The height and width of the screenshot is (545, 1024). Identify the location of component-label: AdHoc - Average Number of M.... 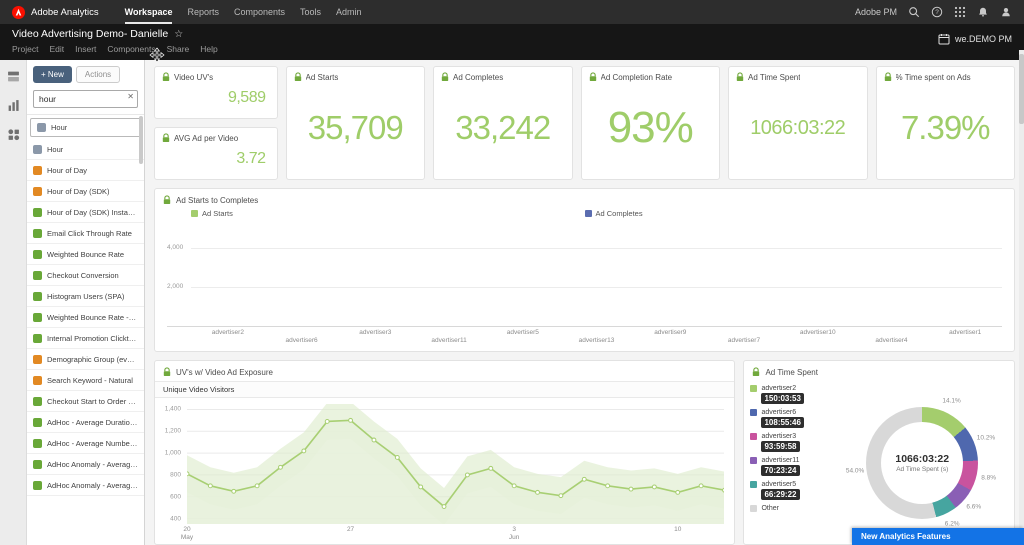
(92, 443).